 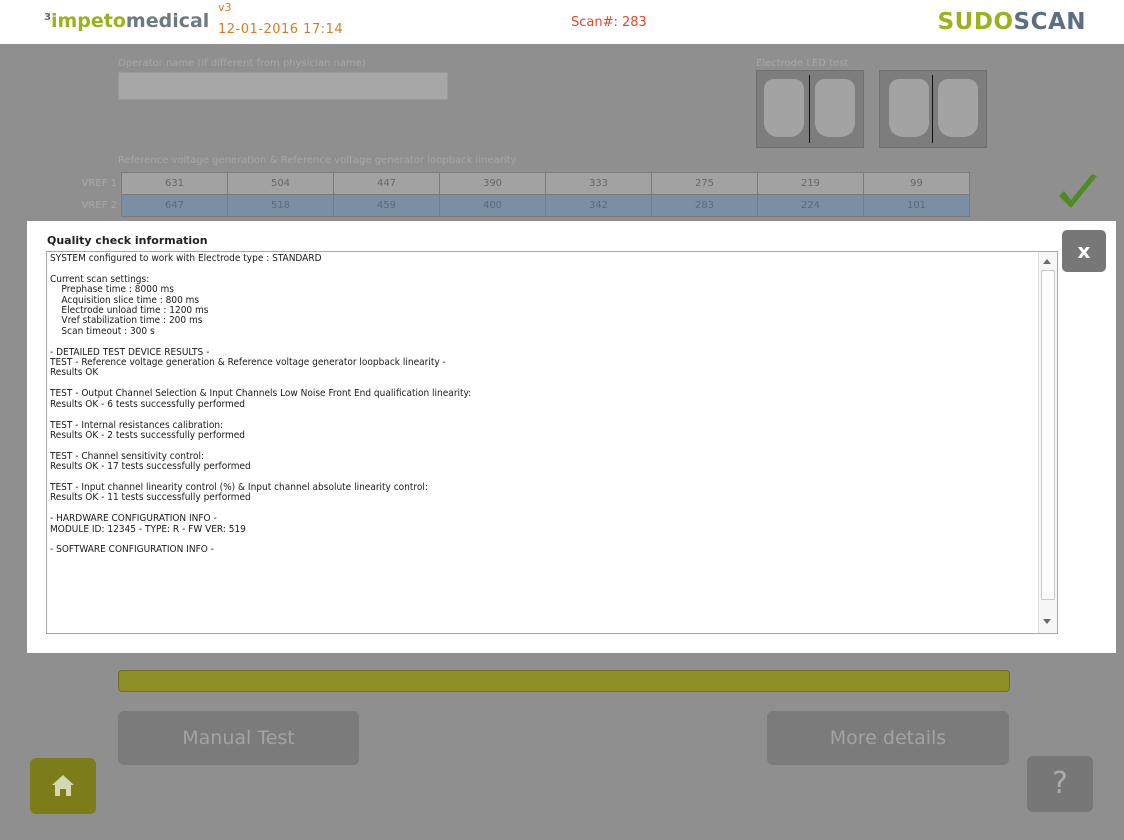 What do you see at coordinates (916, 183) in the screenshot?
I see `vref-cell: 99` at bounding box center [916, 183].